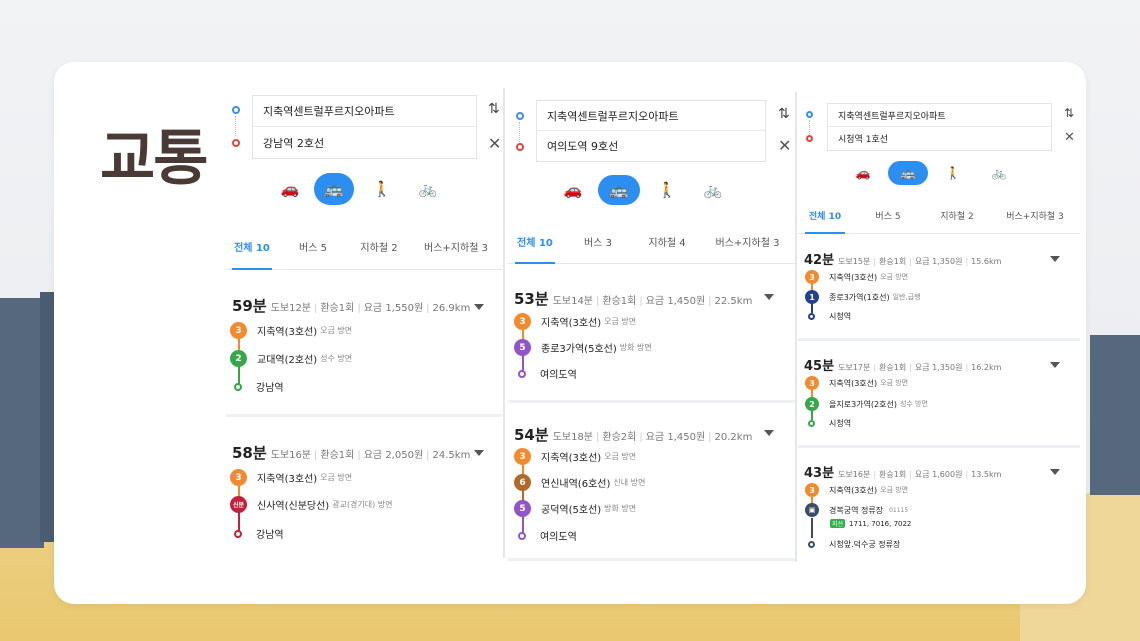 The height and width of the screenshot is (641, 1140). Describe the element at coordinates (336, 358) in the screenshot. I see `stop-direction: 성수 방면` at that location.